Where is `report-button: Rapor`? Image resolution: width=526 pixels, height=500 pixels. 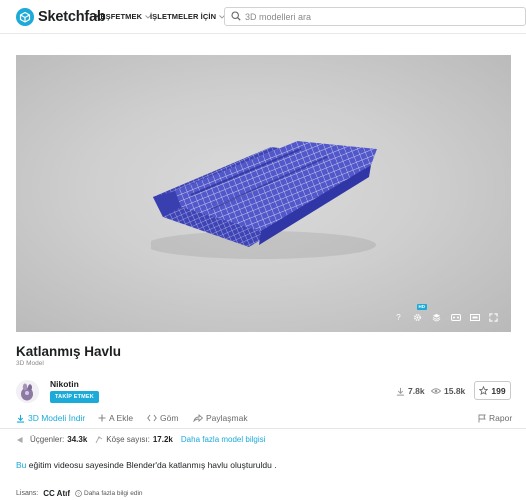
report-button: Rapor is located at coordinates (495, 418).